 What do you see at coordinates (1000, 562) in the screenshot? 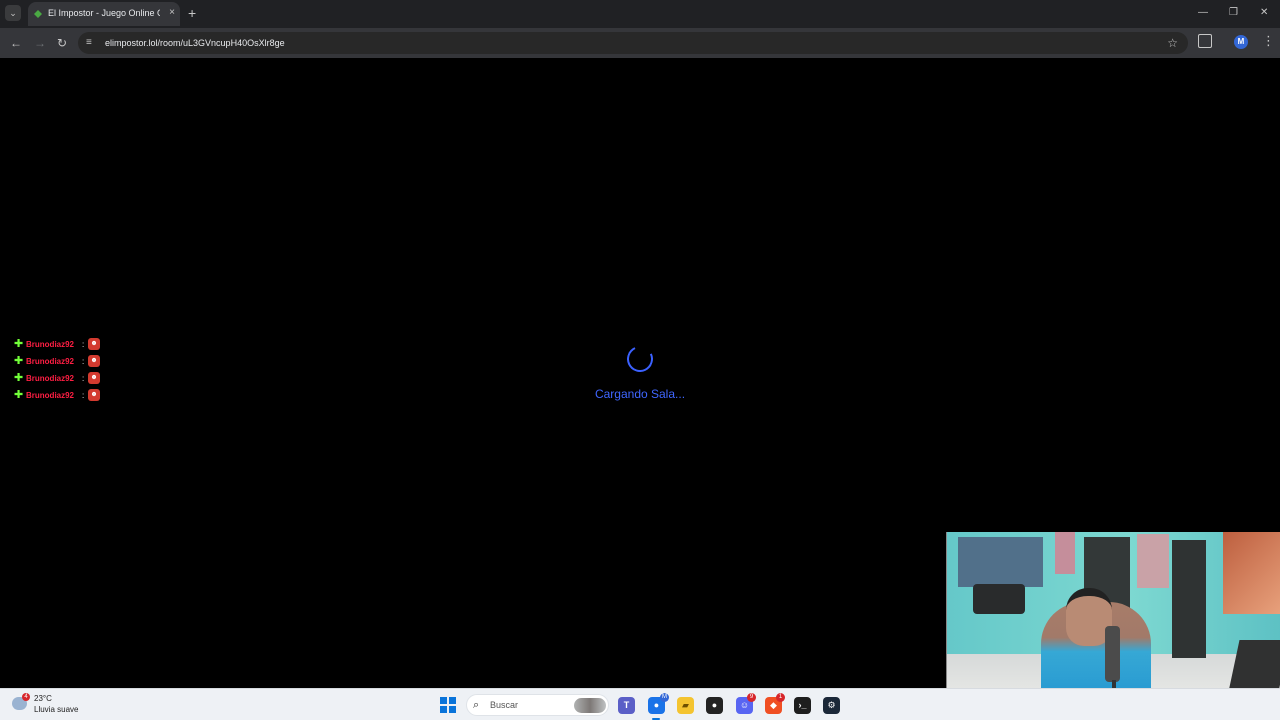
I see `webcam-curtain` at bounding box center [1000, 562].